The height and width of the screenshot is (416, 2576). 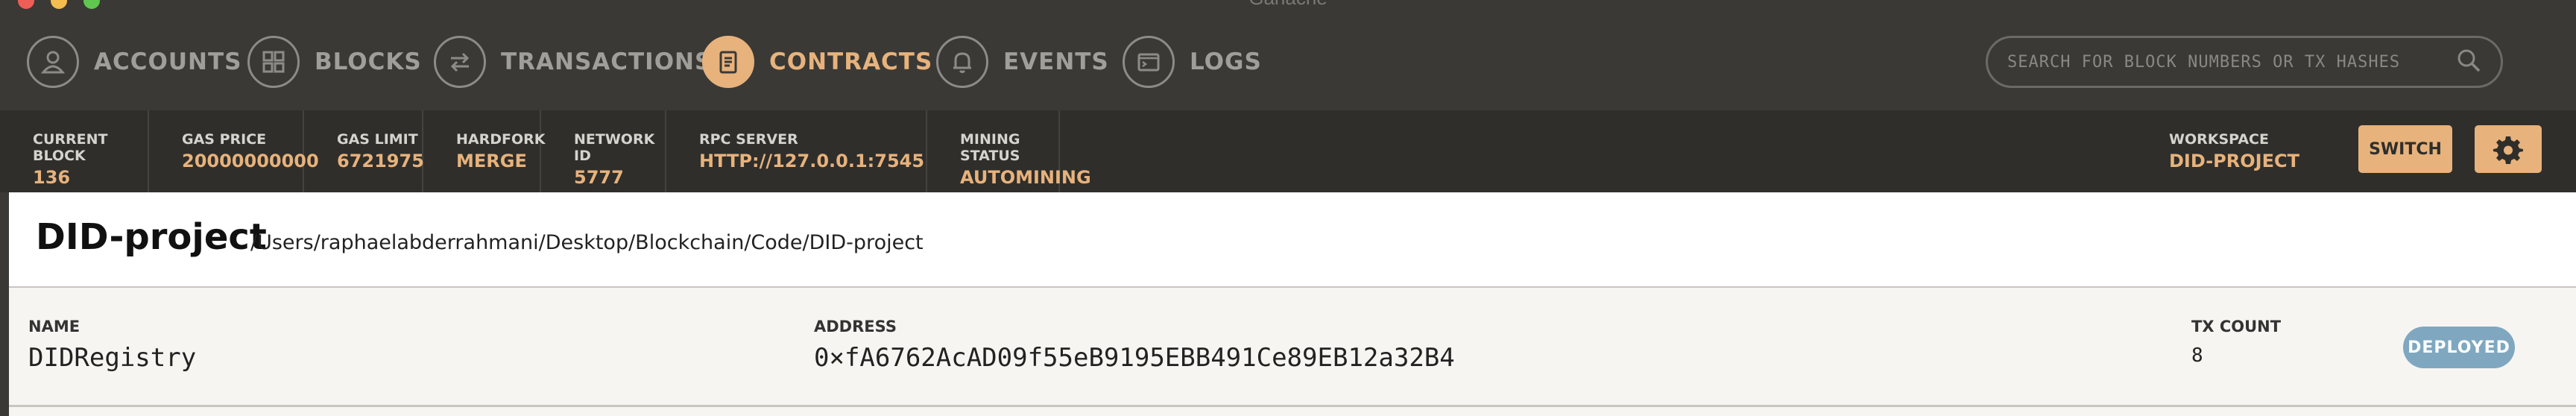 I want to click on title-bar: Ganache, so click(x=1288, y=5).